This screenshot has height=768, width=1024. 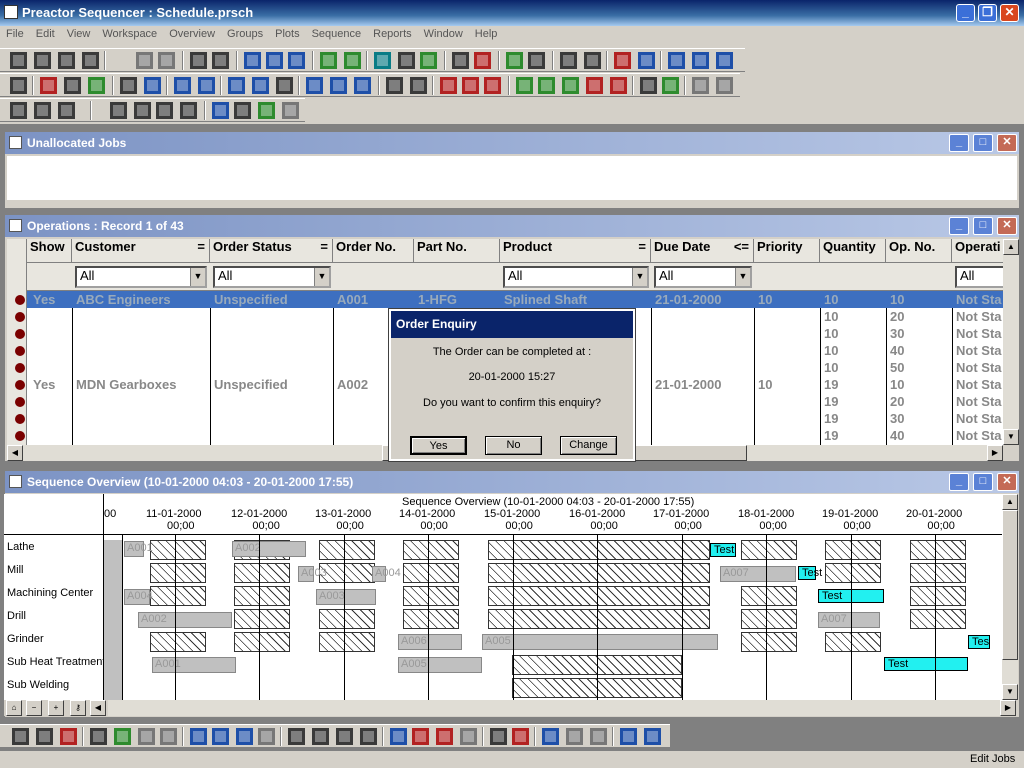 I want to click on rewind-icon, so click(x=198, y=736).